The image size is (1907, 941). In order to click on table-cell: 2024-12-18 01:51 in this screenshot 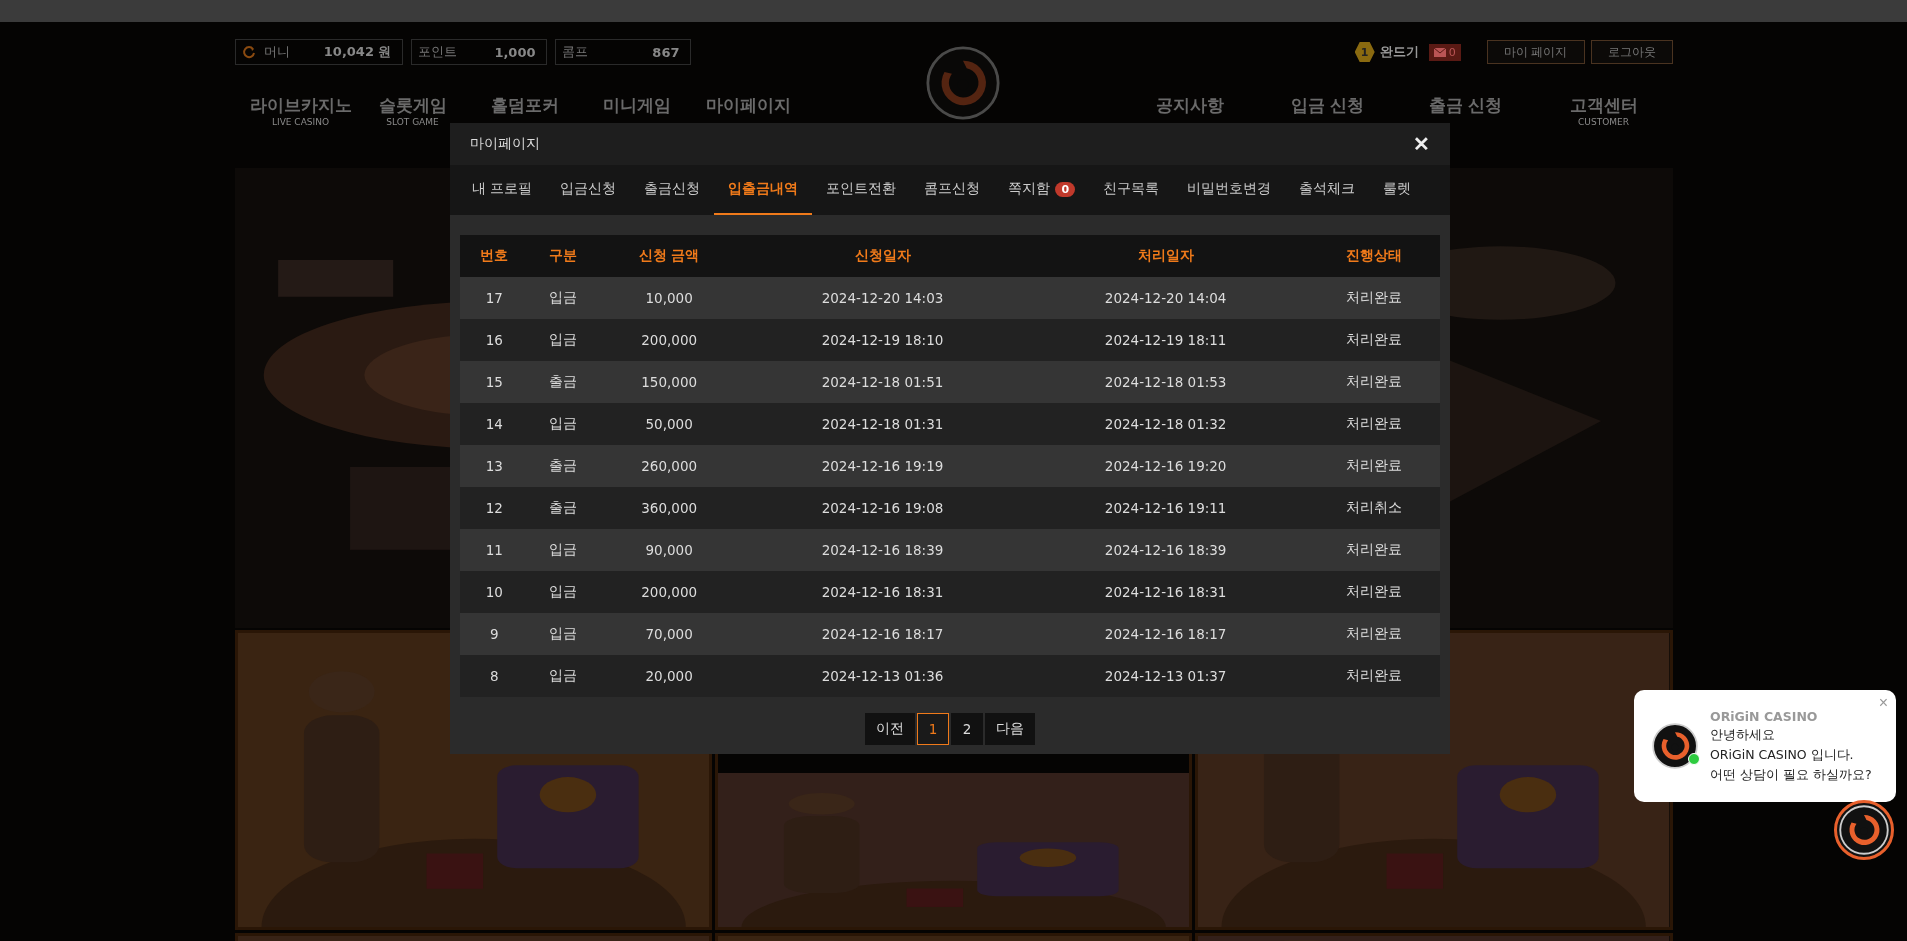, I will do `click(882, 382)`.